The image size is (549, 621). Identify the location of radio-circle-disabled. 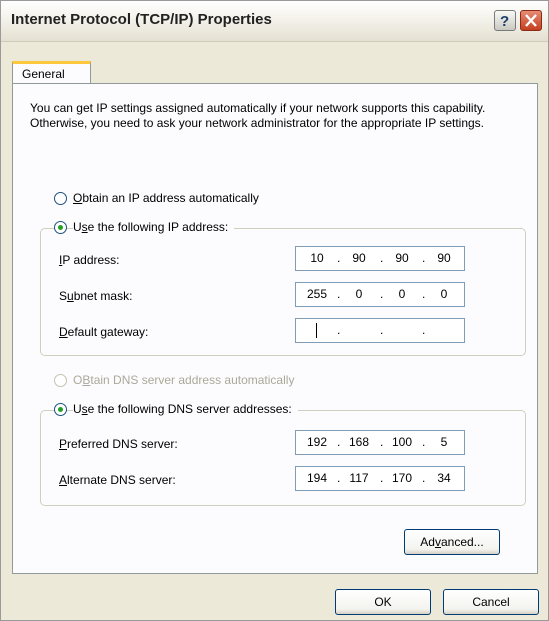
(60, 380).